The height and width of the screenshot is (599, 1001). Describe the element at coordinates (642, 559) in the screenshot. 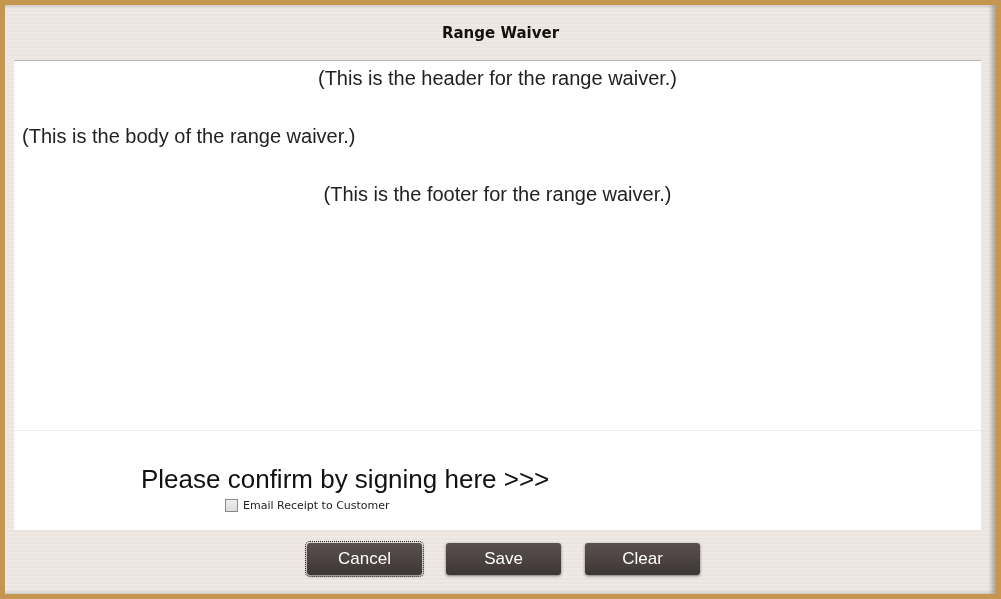

I see `action-button: Clear` at that location.